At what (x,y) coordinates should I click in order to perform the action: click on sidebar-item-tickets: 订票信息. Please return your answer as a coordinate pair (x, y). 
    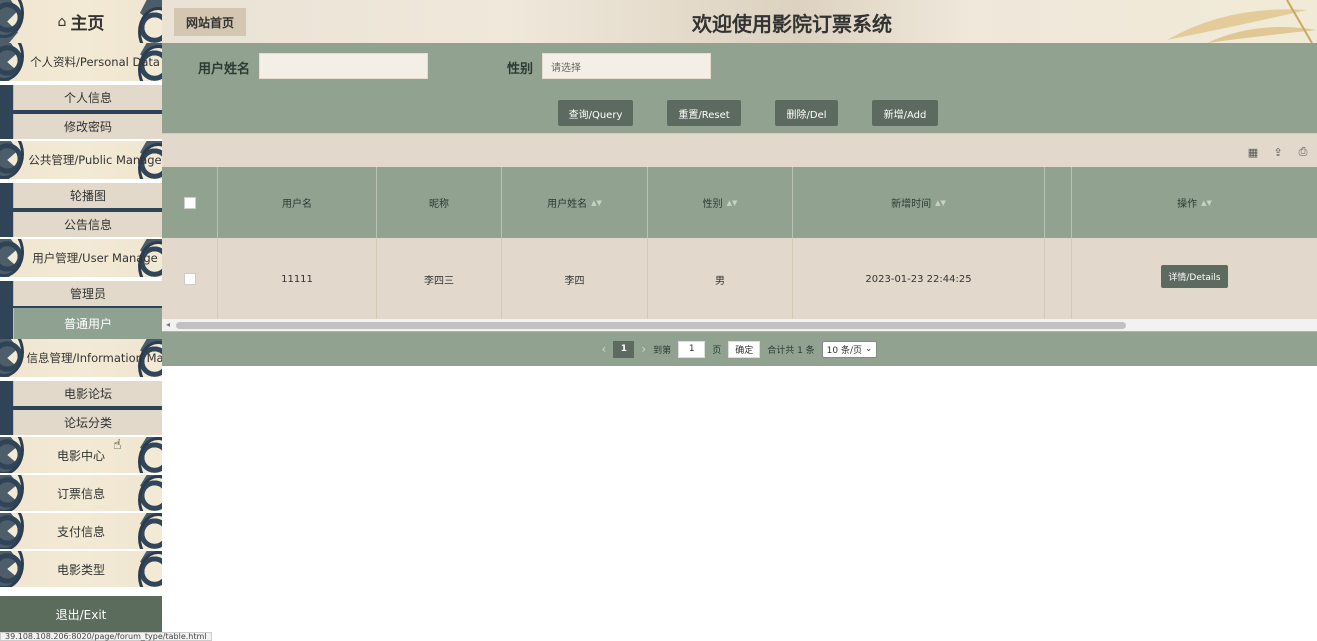
    Looking at the image, I should click on (81, 493).